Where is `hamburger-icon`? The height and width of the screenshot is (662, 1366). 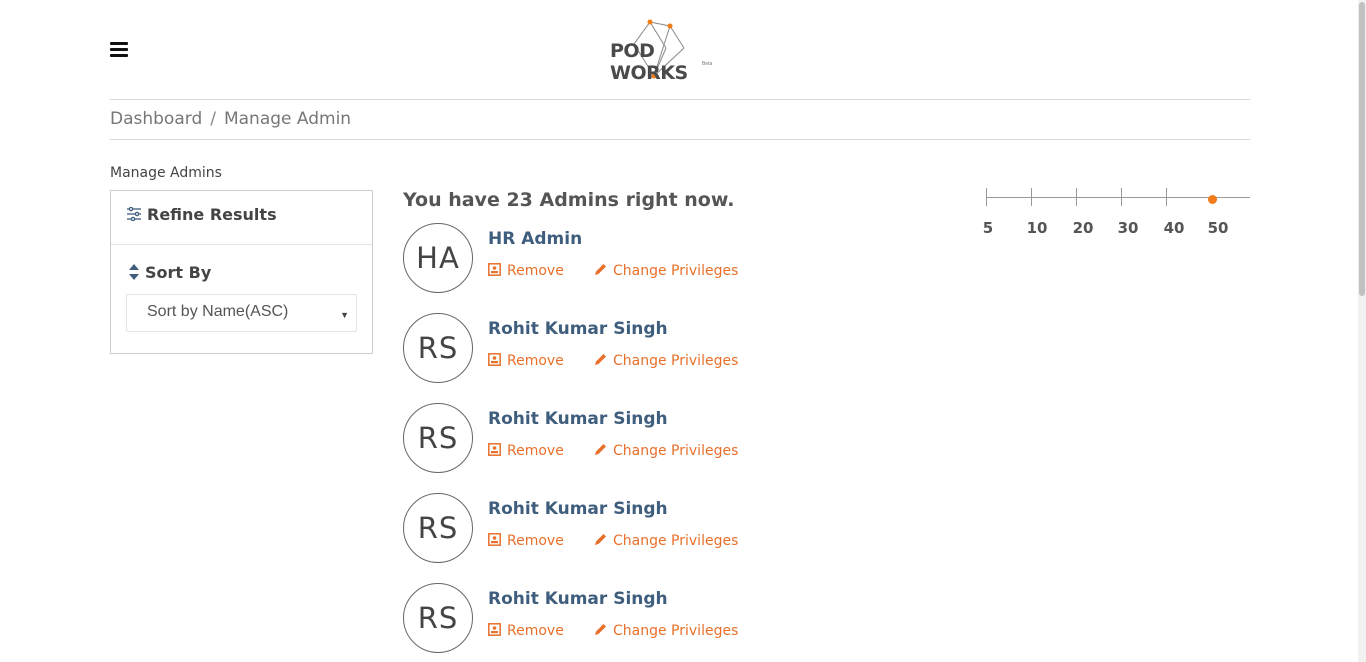 hamburger-icon is located at coordinates (119, 43).